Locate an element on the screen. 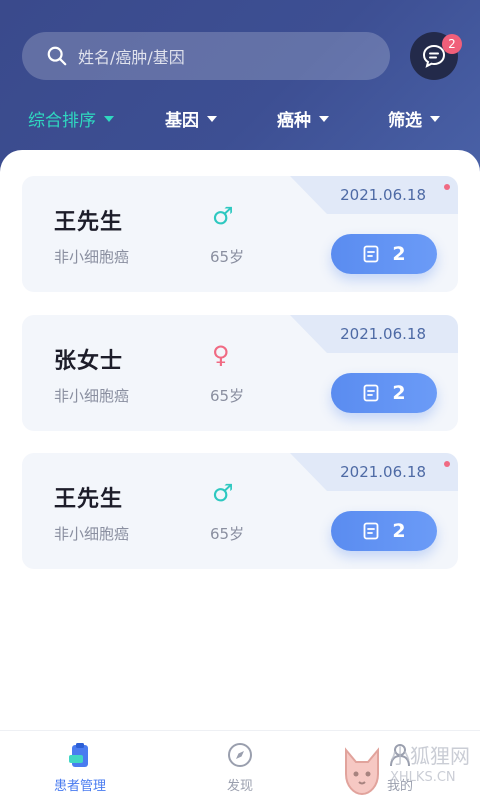 Image resolution: width=480 pixels, height=800 pixels. search-placeholder: 姓名/癌肿/基因 is located at coordinates (131, 57).